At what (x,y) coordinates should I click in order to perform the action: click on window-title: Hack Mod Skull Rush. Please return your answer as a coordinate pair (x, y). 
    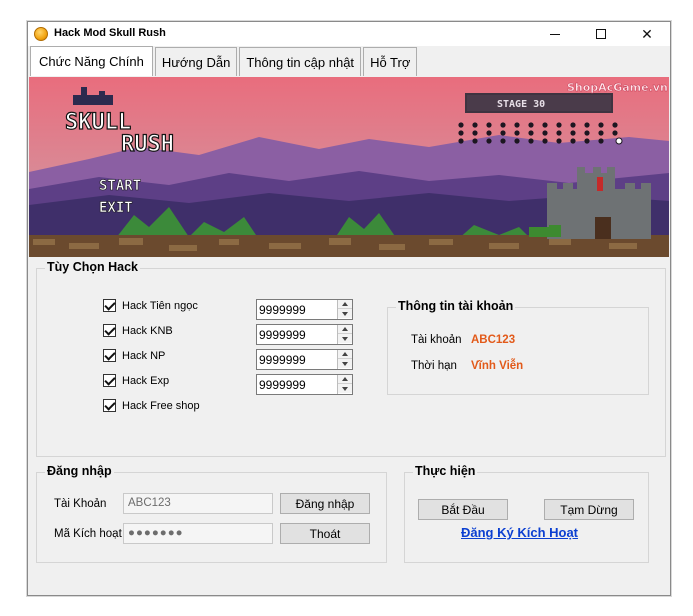
    Looking at the image, I should click on (110, 33).